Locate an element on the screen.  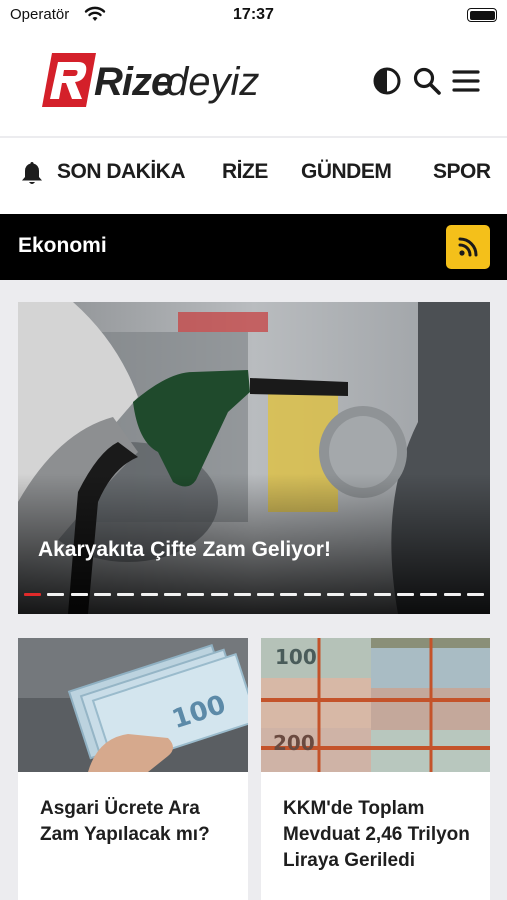
section-header: Ekonomi is located at coordinates (253, 247).